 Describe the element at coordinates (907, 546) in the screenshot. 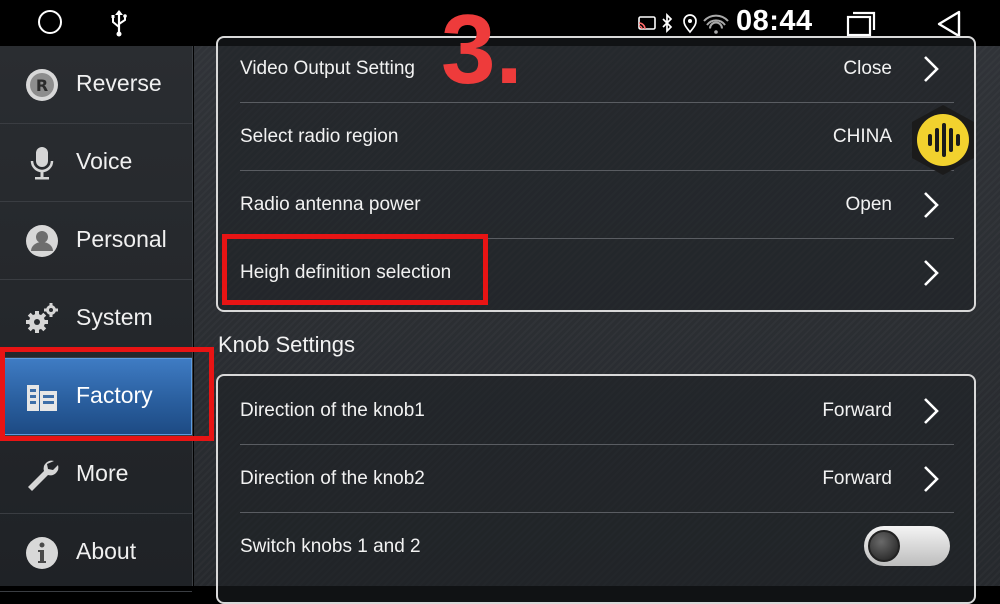

I see `switch-knobs-toggle` at that location.